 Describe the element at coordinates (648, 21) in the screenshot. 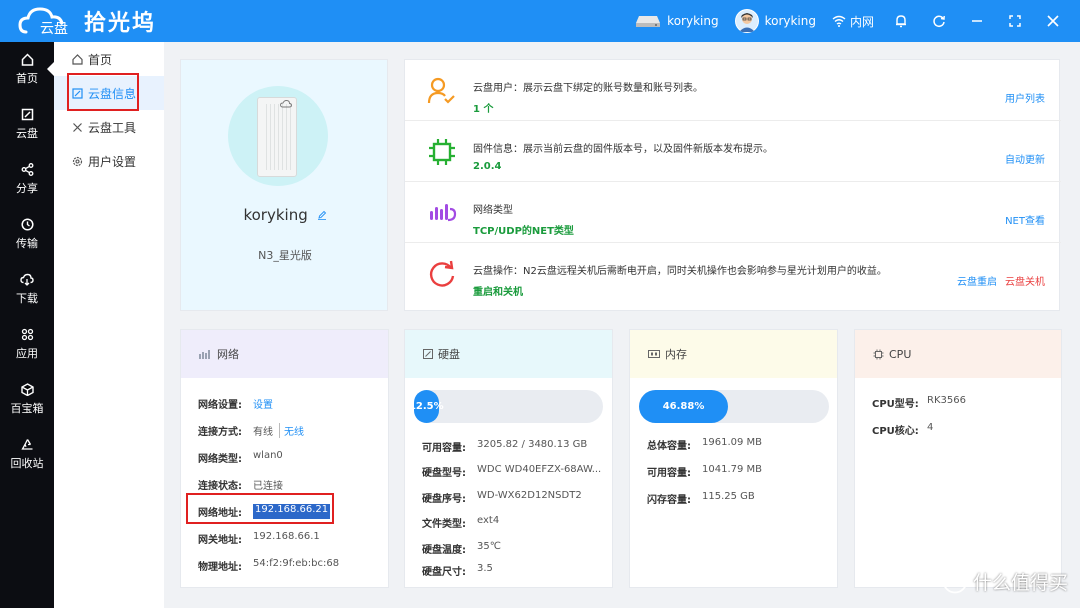

I see `hard-drive-icon` at that location.